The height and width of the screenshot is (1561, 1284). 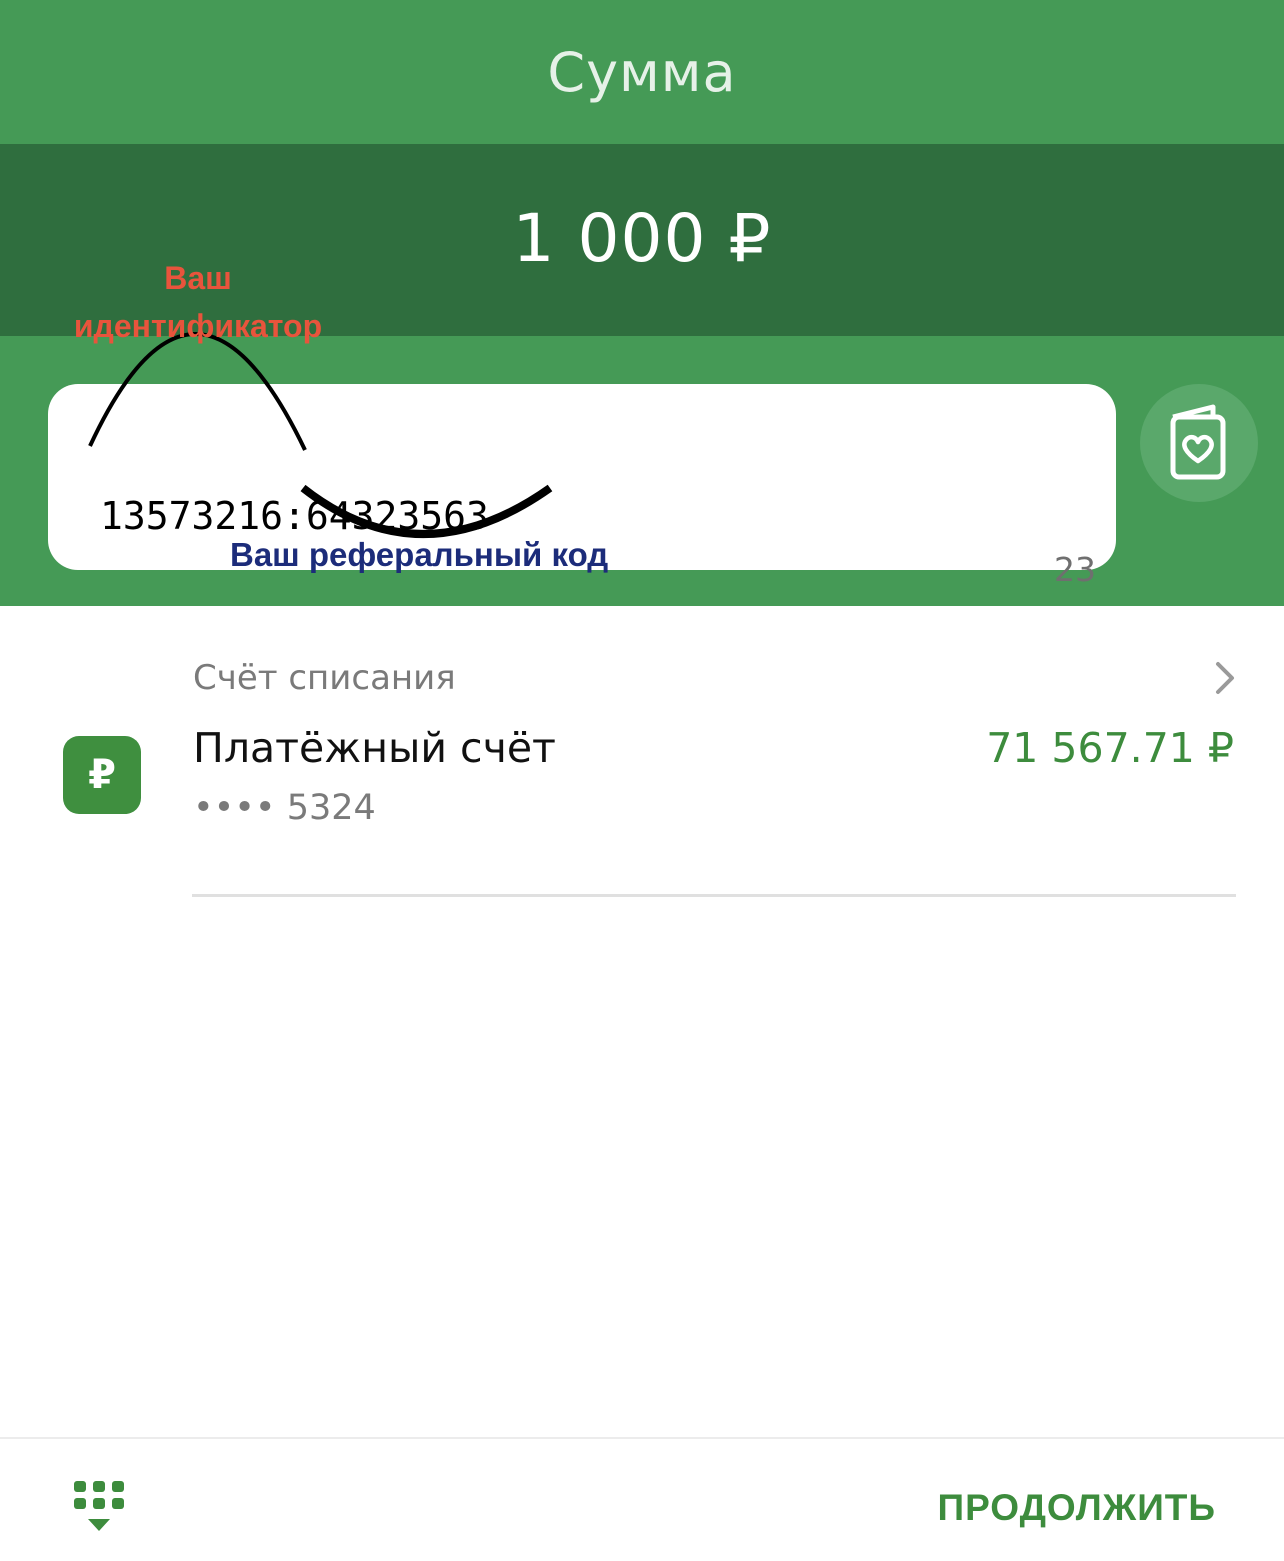 I want to click on account-number: •••• 5324, so click(x=284, y=808).